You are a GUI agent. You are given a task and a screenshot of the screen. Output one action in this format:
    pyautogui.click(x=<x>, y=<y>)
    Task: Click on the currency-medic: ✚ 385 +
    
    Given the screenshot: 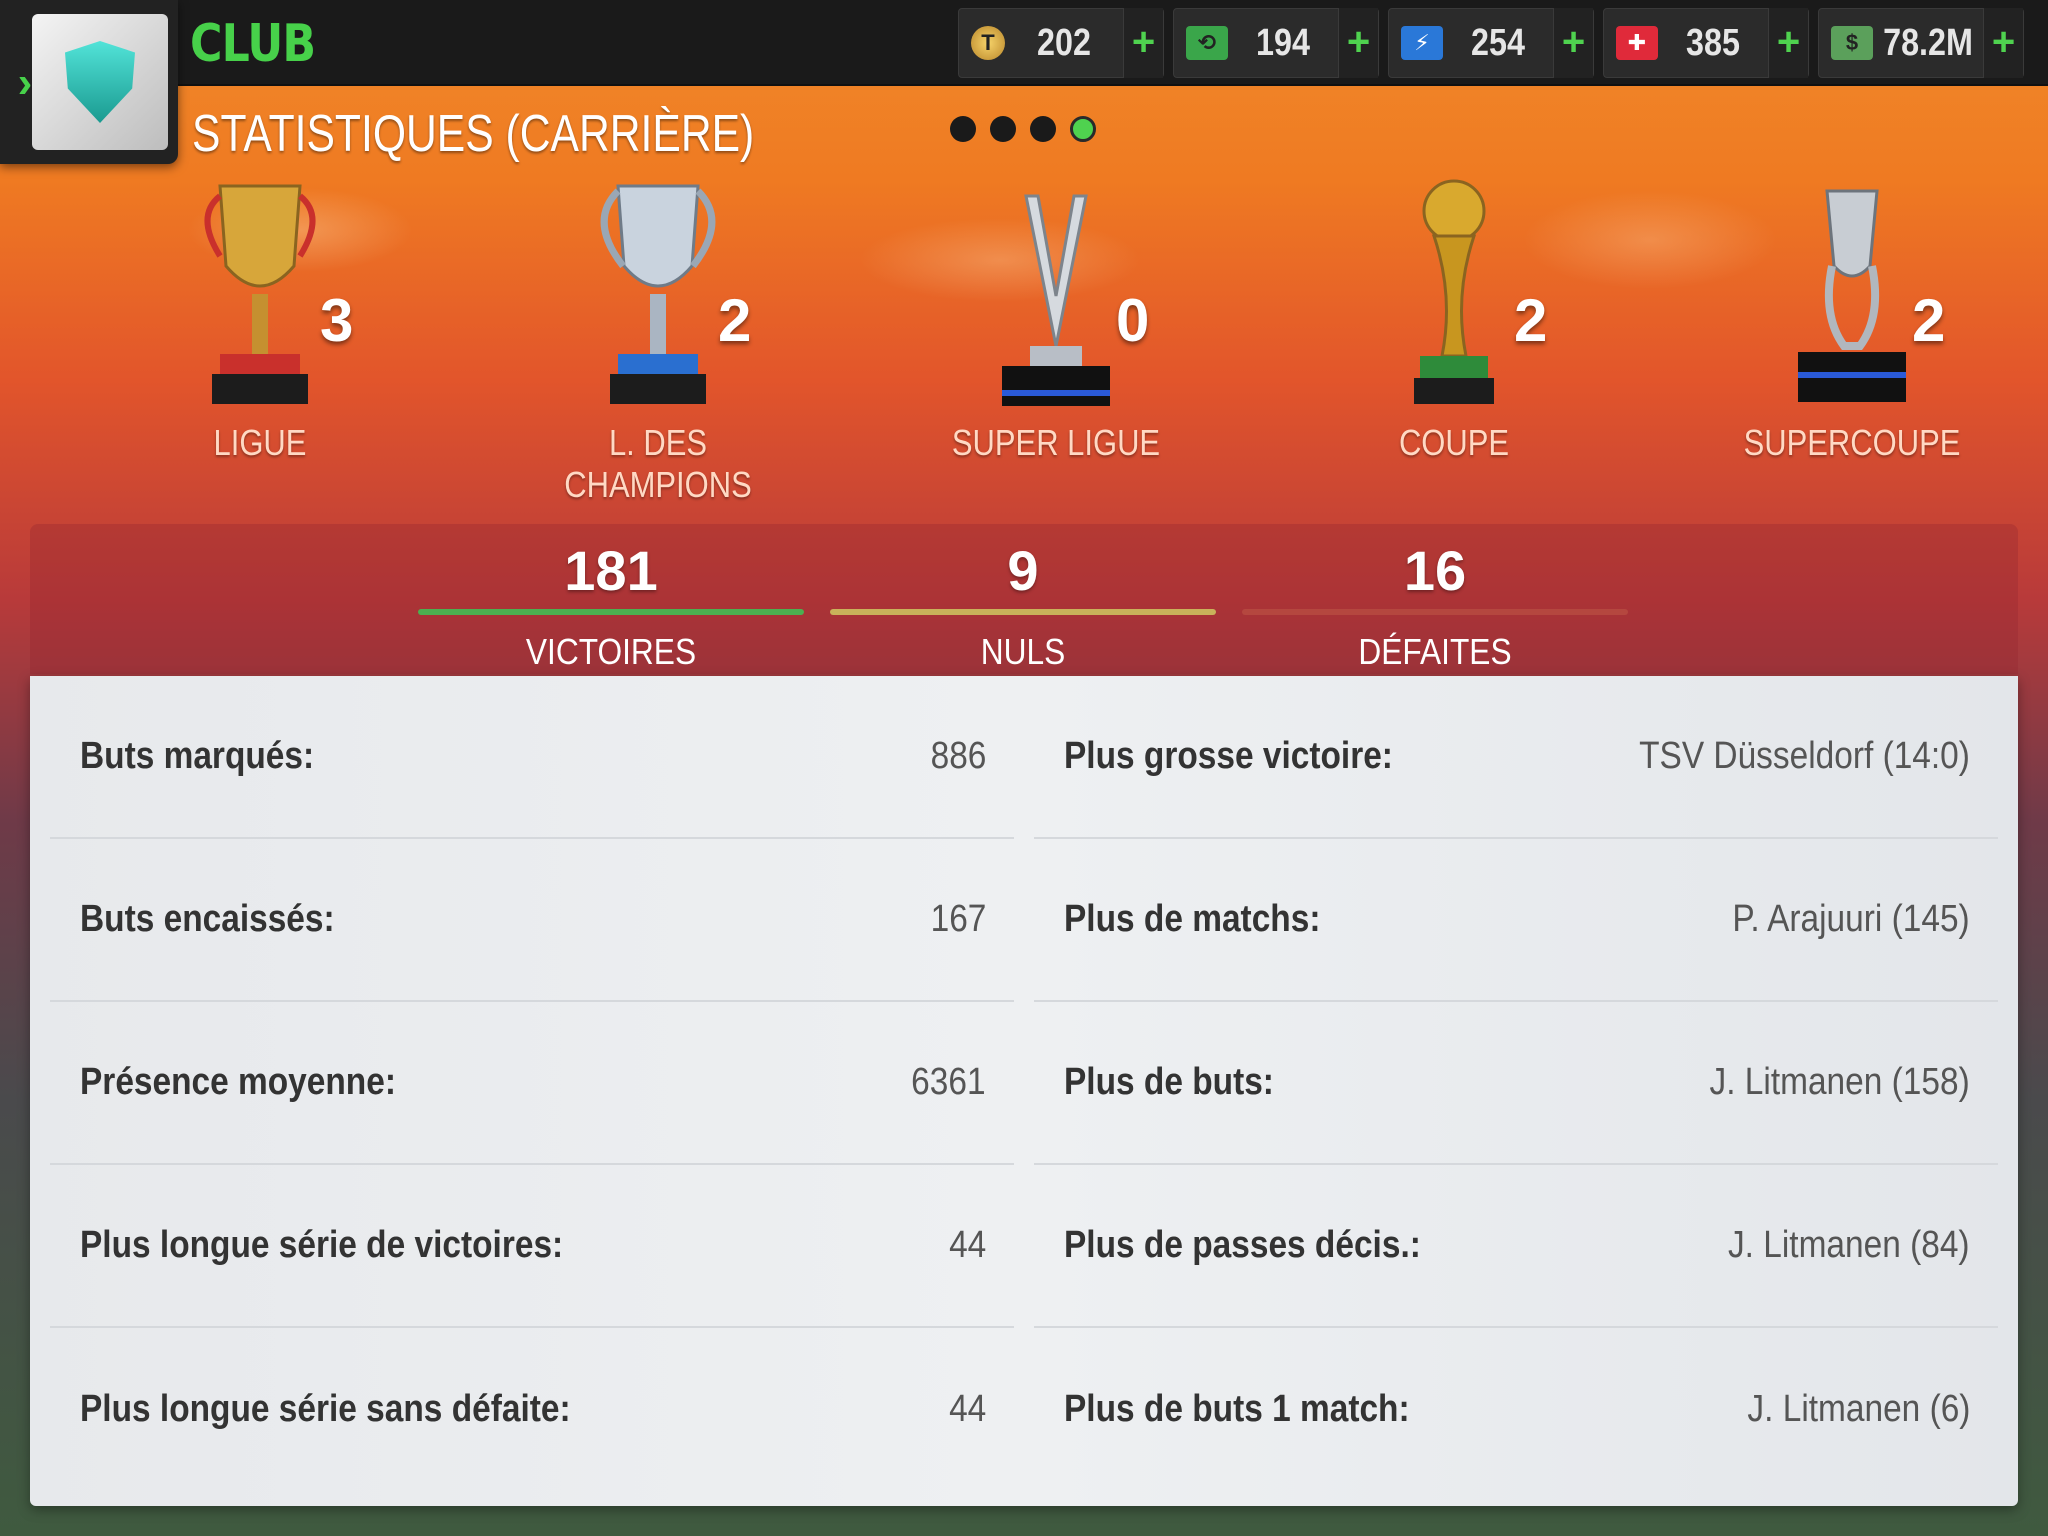 What is the action you would take?
    pyautogui.click(x=1706, y=43)
    